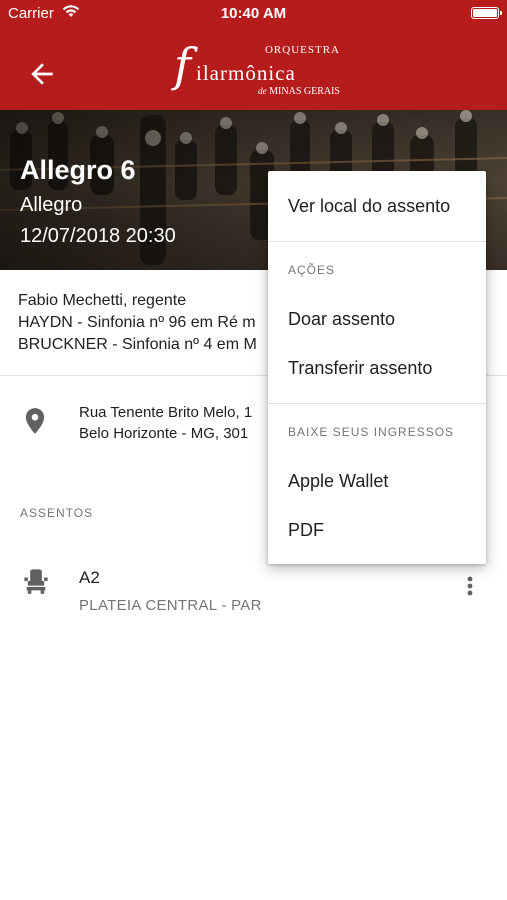 The image size is (507, 900). Describe the element at coordinates (166, 412) in the screenshot. I see `address-line-1: Rua Tenente Brito Melo, 1` at that location.